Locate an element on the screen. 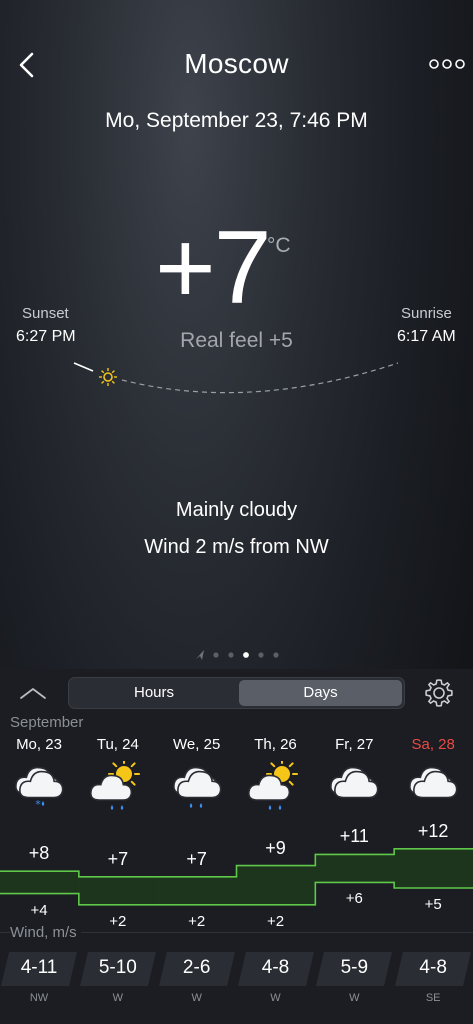  forecast-day: We, 25 is located at coordinates (197, 774).